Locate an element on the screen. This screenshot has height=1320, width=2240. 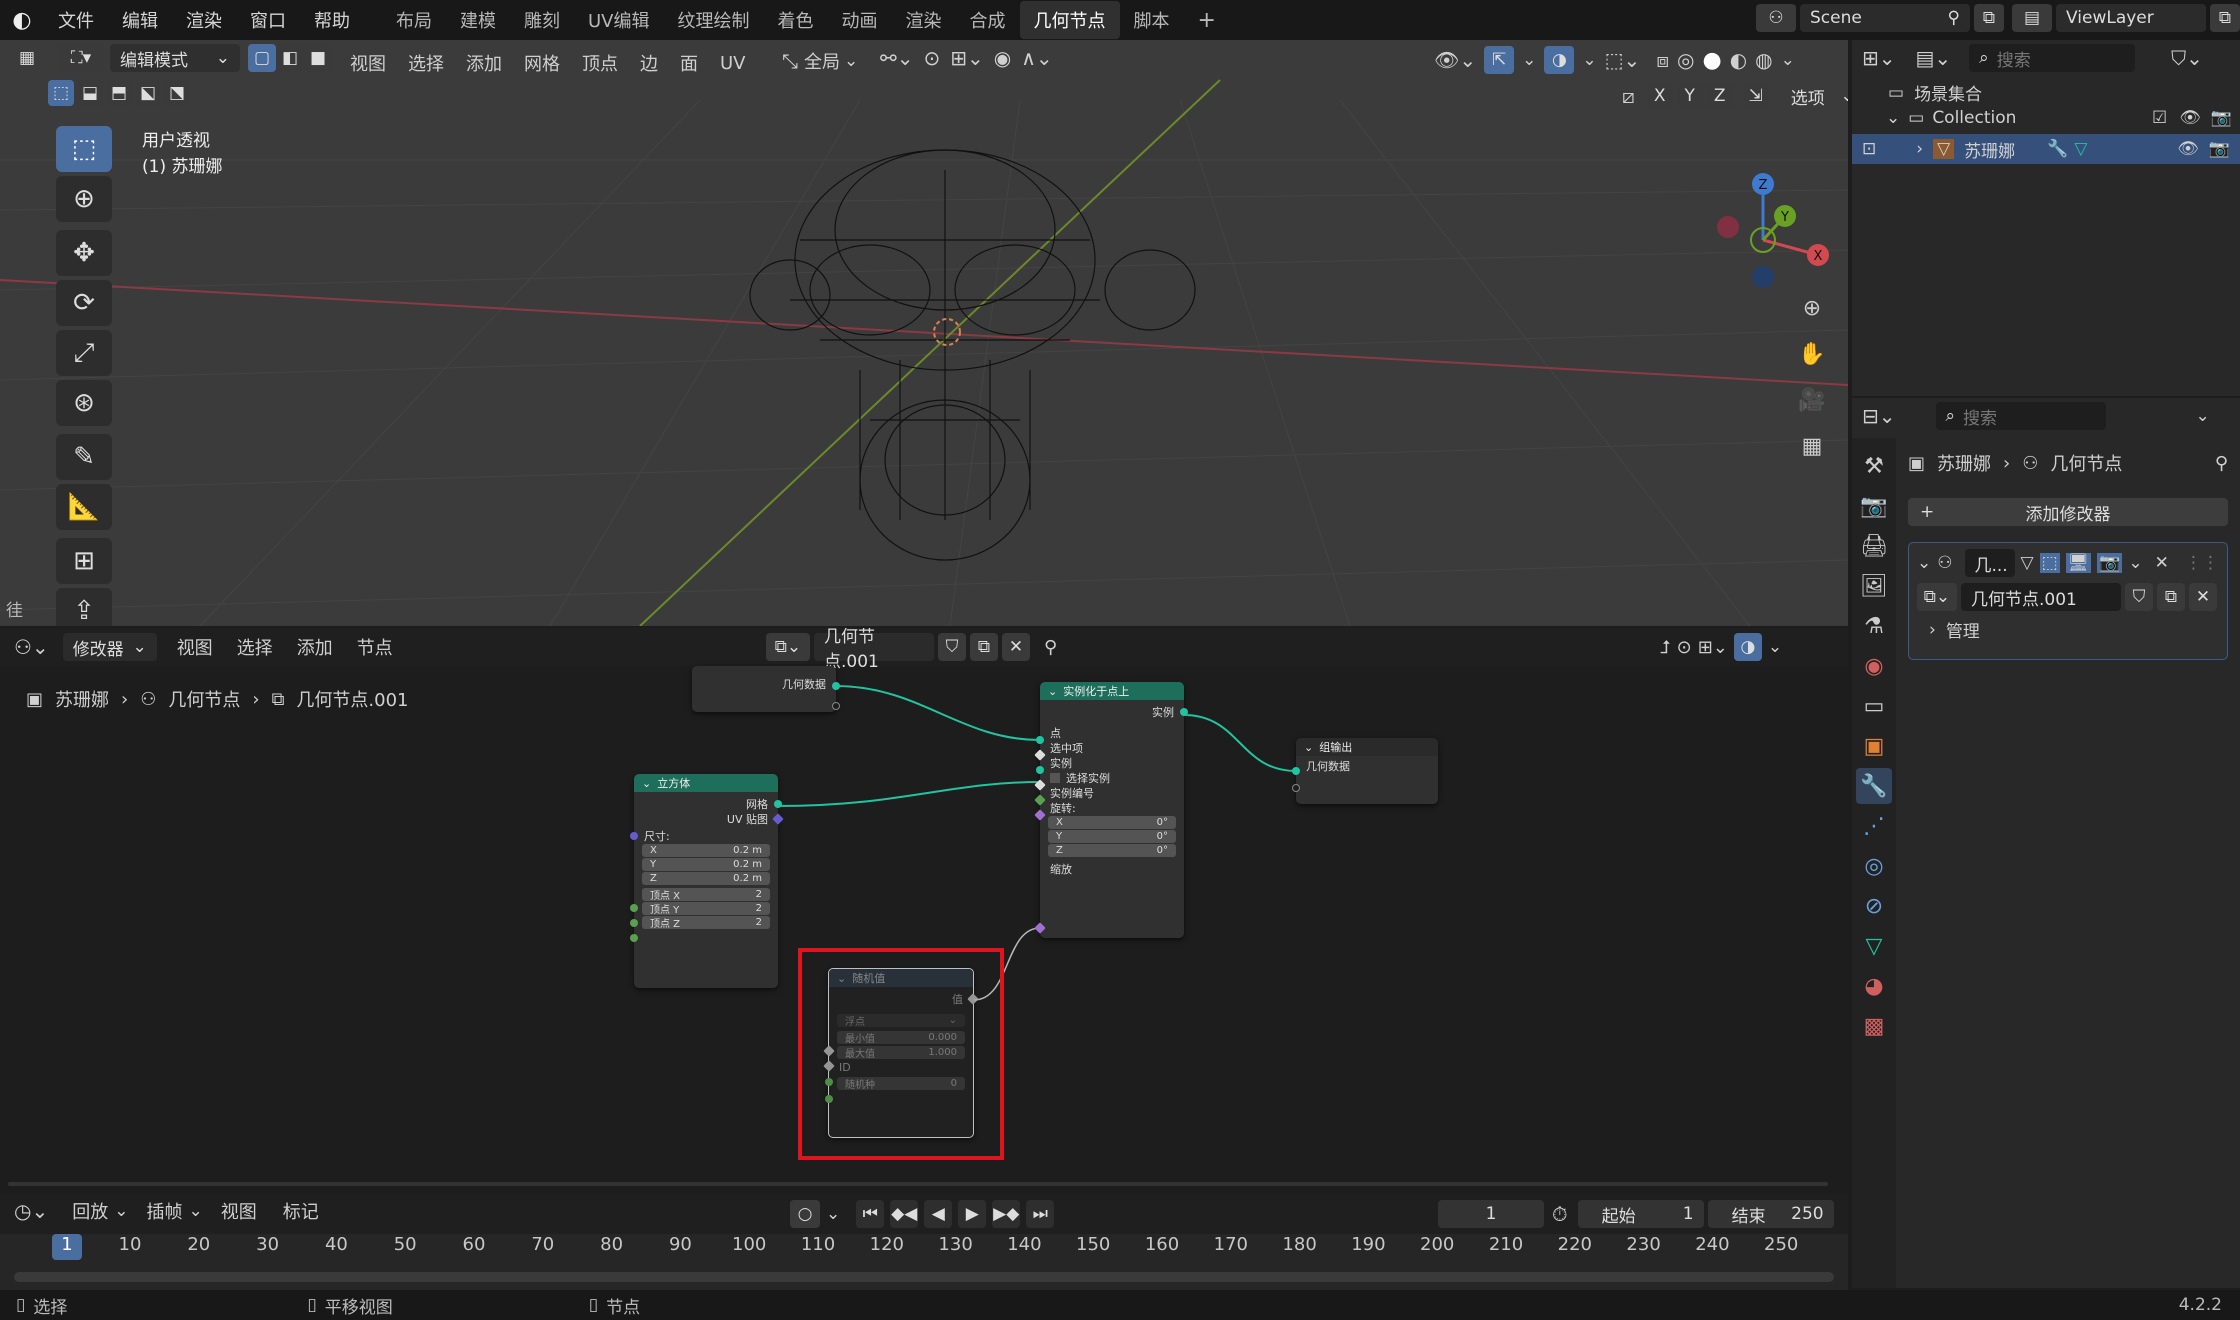
socket-scale-in is located at coordinates (1040, 928).